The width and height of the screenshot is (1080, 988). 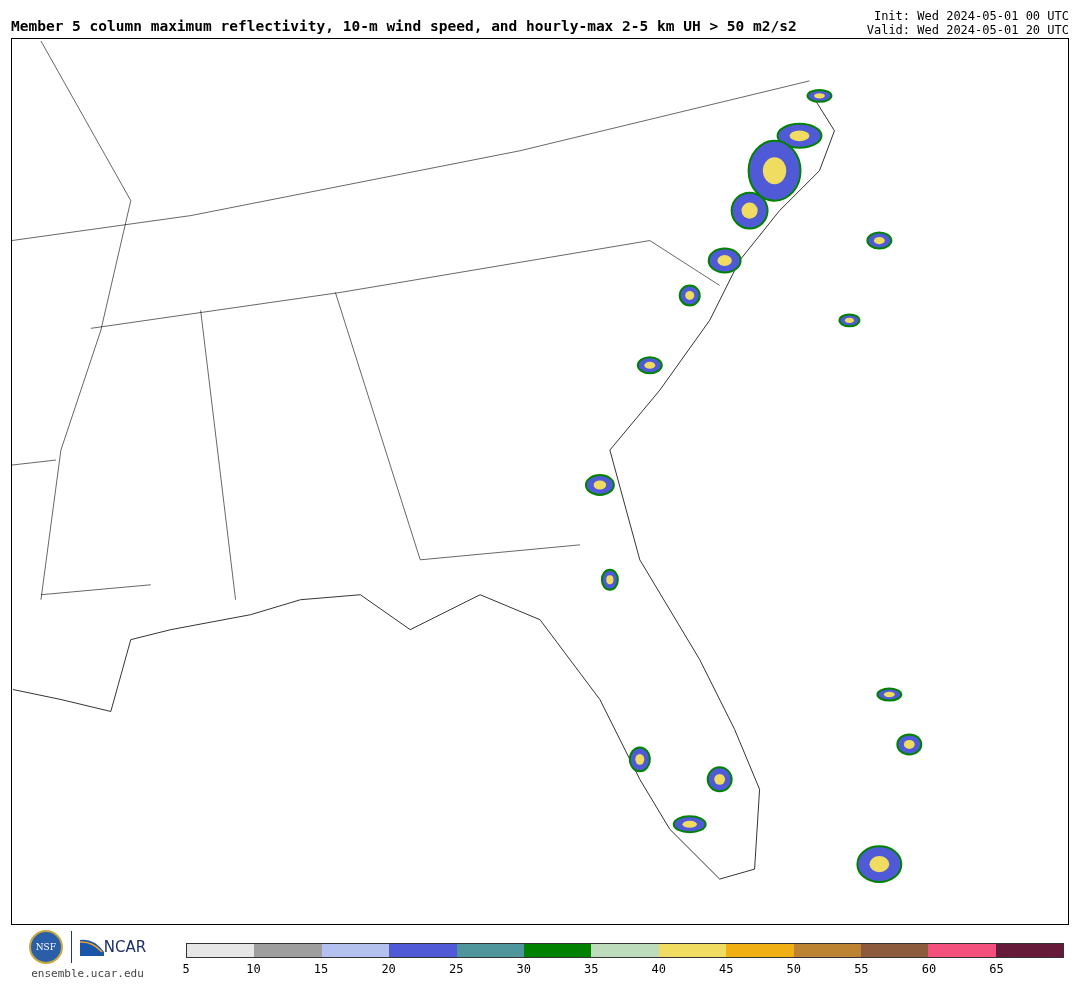 What do you see at coordinates (971, 16) in the screenshot?
I see `init-time: Init: Wed 2024-05-01 00 UTC` at bounding box center [971, 16].